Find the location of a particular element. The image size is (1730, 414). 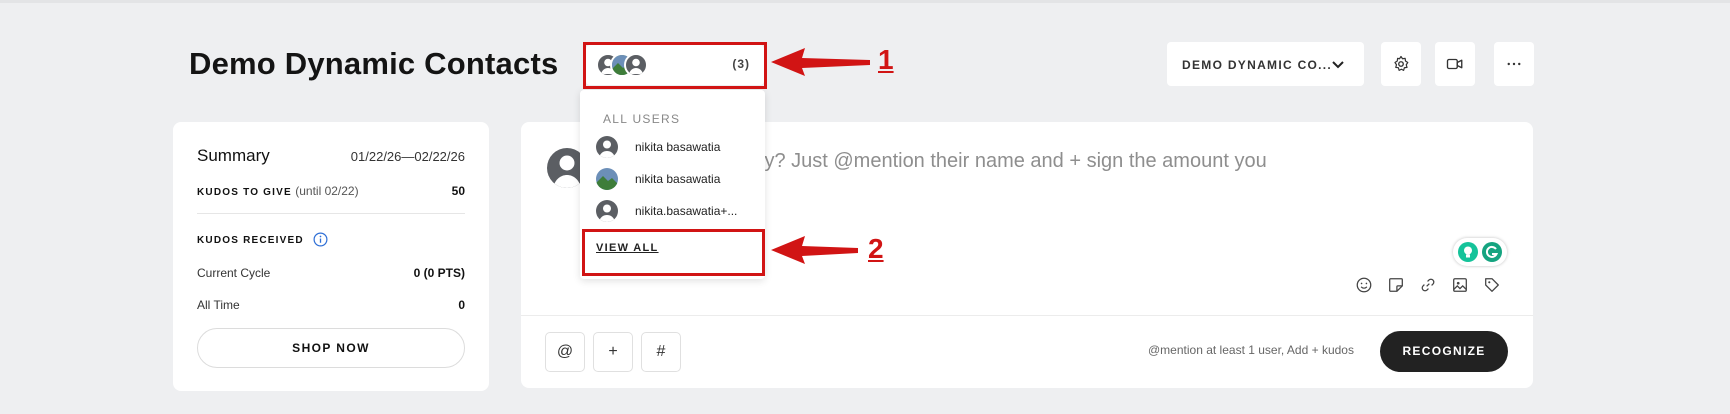

annotation-number: 1 is located at coordinates (886, 59).